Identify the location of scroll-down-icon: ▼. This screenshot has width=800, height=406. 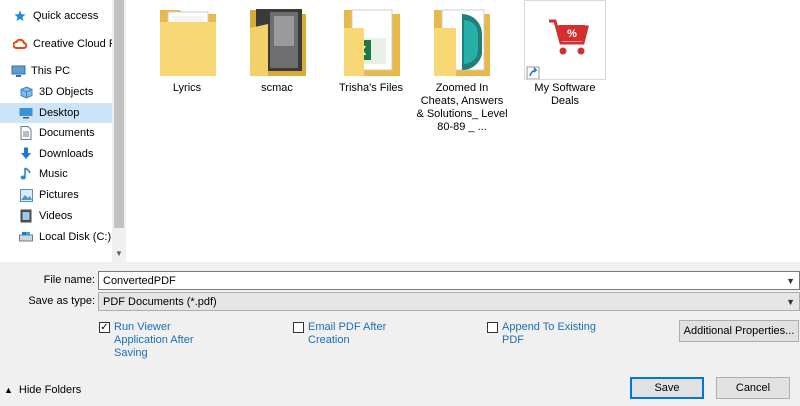
(119, 254).